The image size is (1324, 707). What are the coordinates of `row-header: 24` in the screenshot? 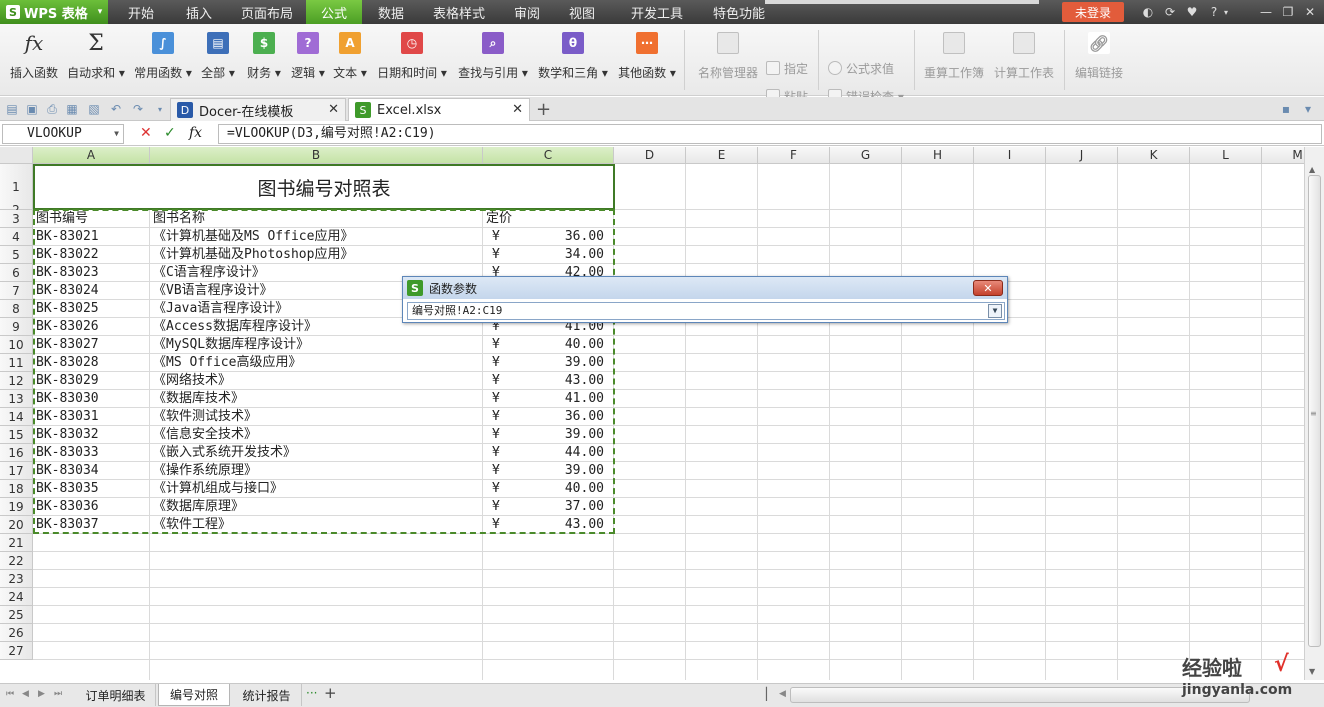 It's located at (16, 597).